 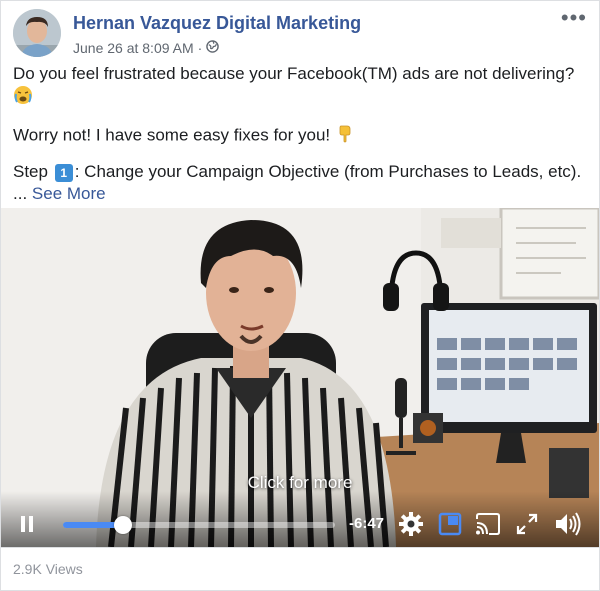 I want to click on crying-face-emoji-icon, so click(x=23, y=98).